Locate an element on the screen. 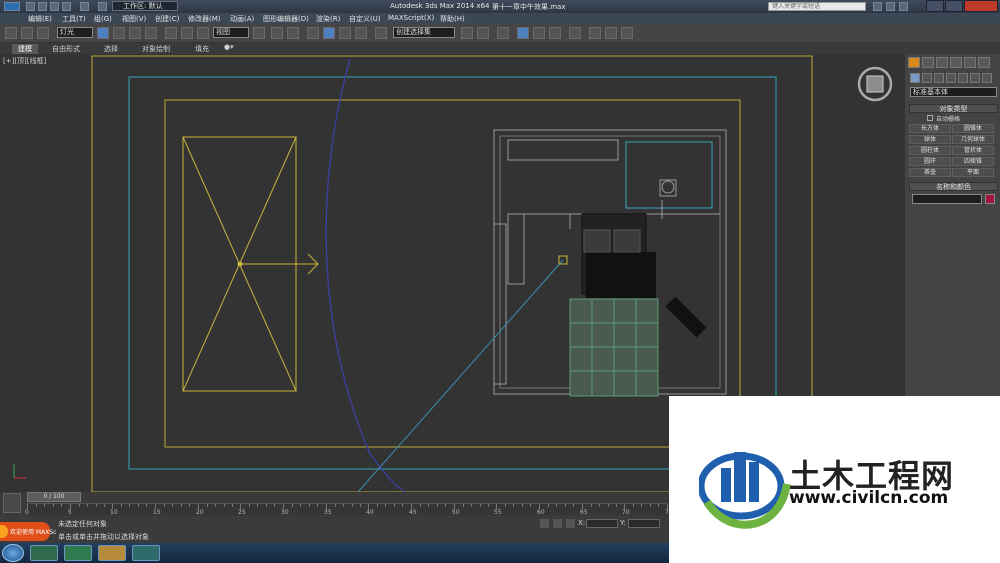 This screenshot has width=1000, height=563. redo-icon is located at coordinates (84, 6).